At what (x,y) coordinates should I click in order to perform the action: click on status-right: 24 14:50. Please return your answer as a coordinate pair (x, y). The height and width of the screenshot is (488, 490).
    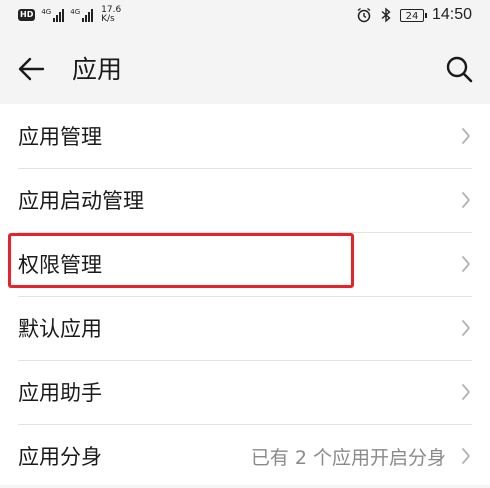
    Looking at the image, I should click on (414, 15).